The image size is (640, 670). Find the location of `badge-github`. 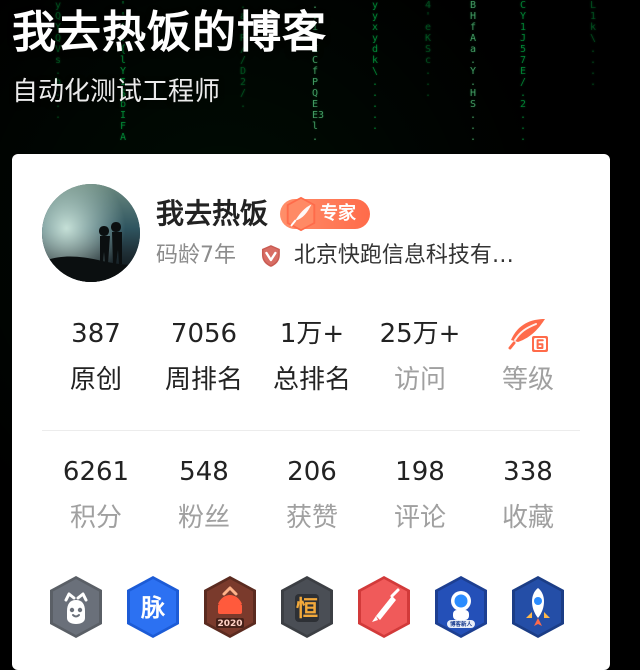

badge-github is located at coordinates (76, 607).